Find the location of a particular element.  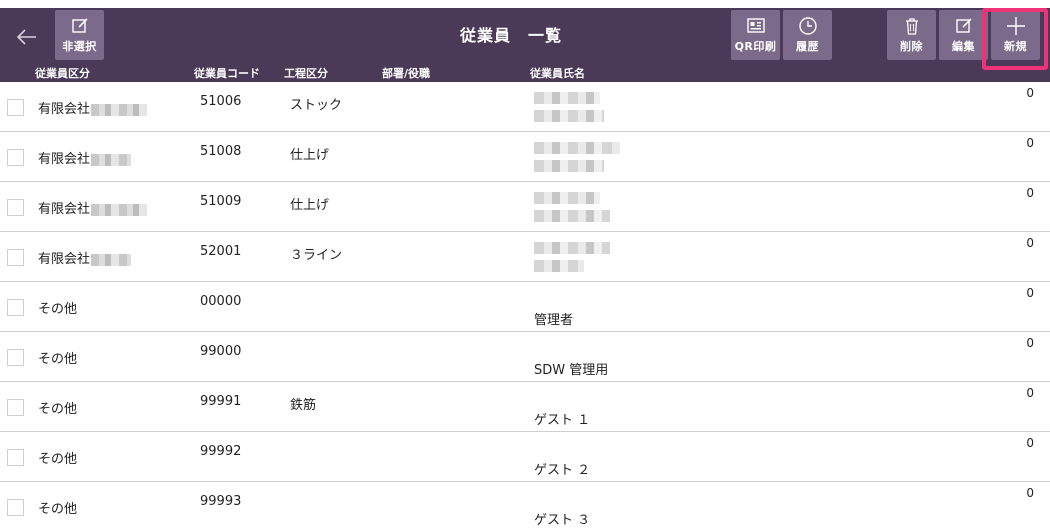

column-header-busho: 部署/役職 is located at coordinates (406, 73).